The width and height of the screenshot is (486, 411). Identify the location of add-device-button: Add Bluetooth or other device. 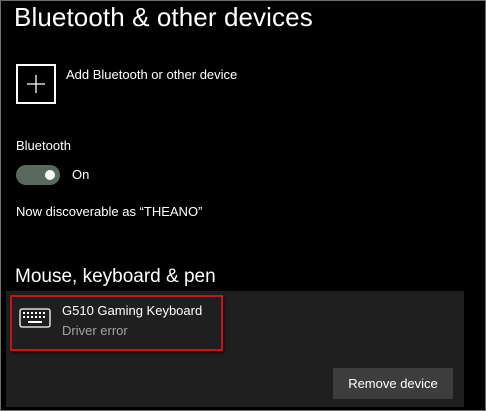
(126, 84).